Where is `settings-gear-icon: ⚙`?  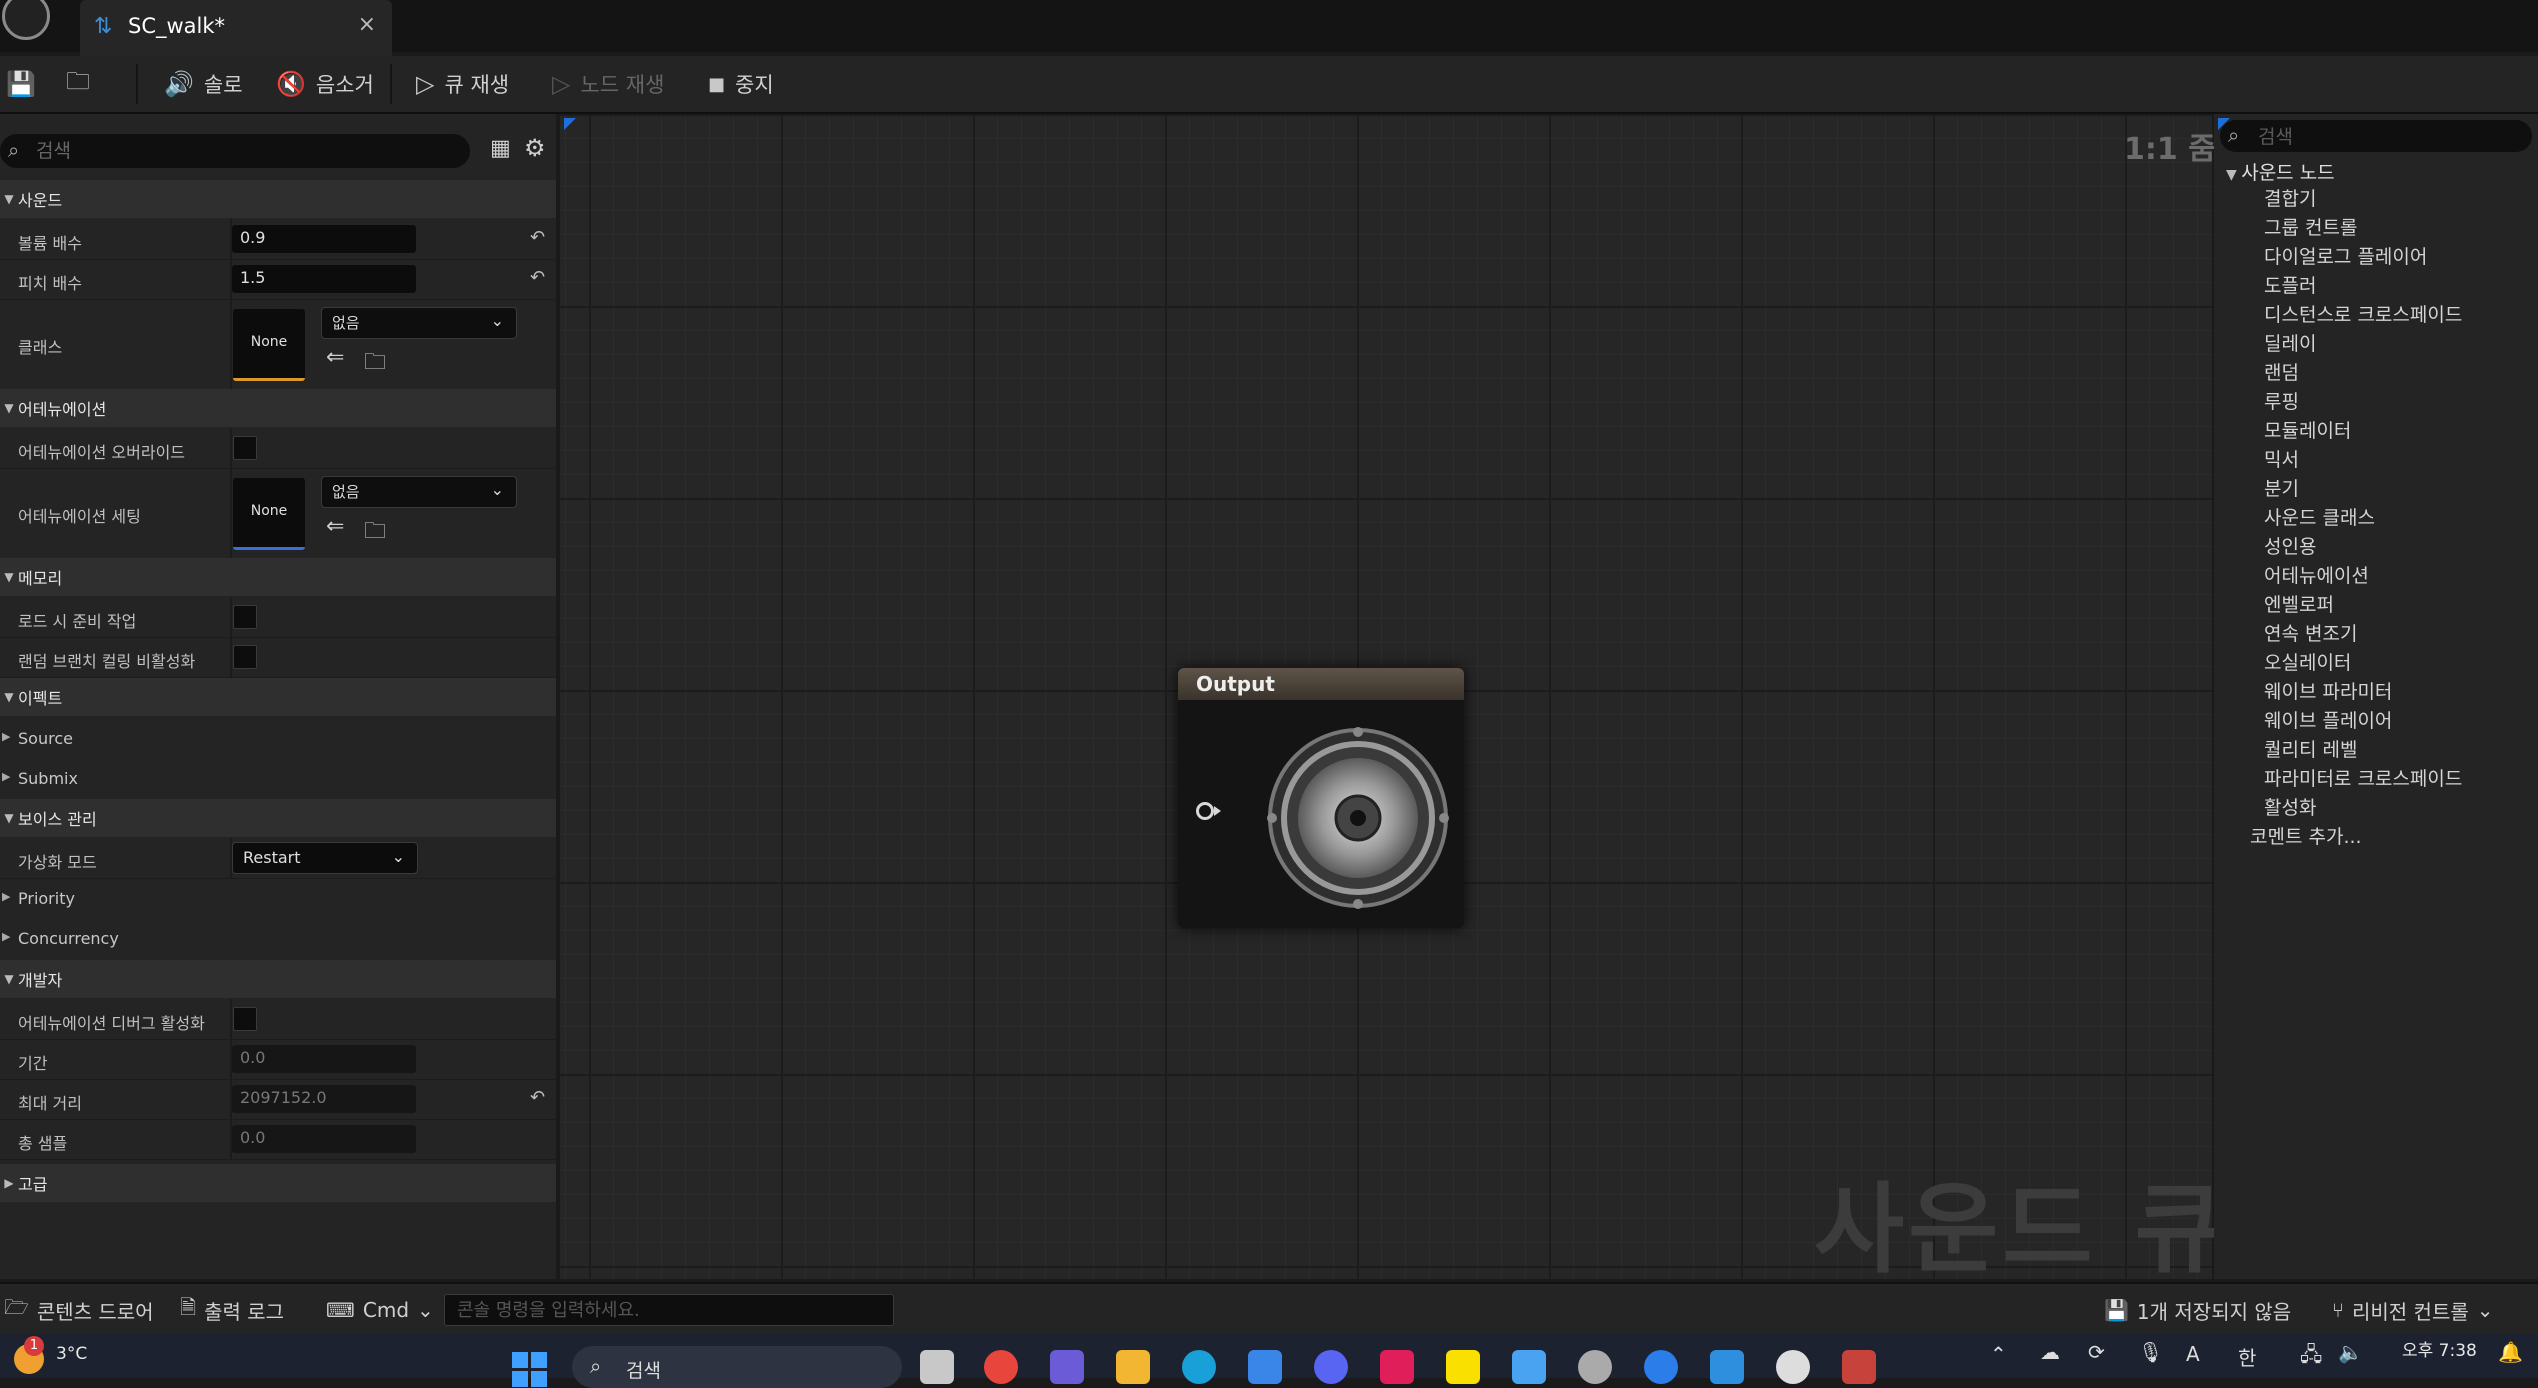 settings-gear-icon: ⚙ is located at coordinates (535, 148).